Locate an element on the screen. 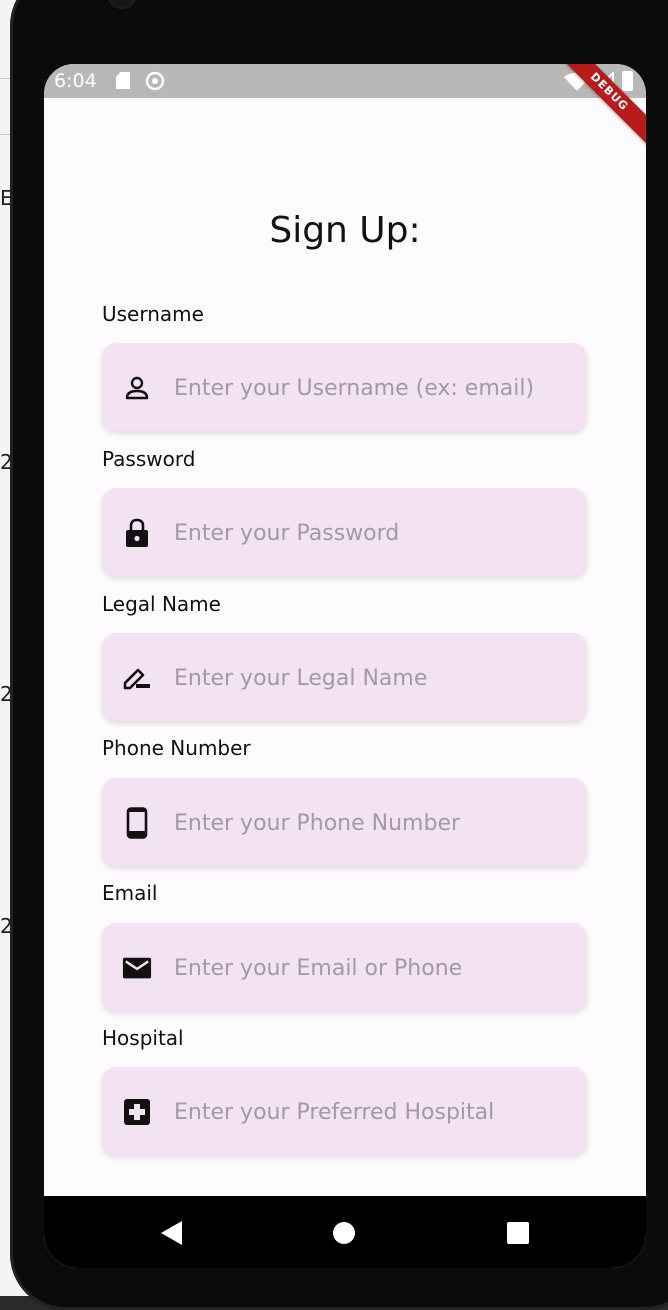 This screenshot has width=668, height=1310. hospital-field is located at coordinates (344, 1111).